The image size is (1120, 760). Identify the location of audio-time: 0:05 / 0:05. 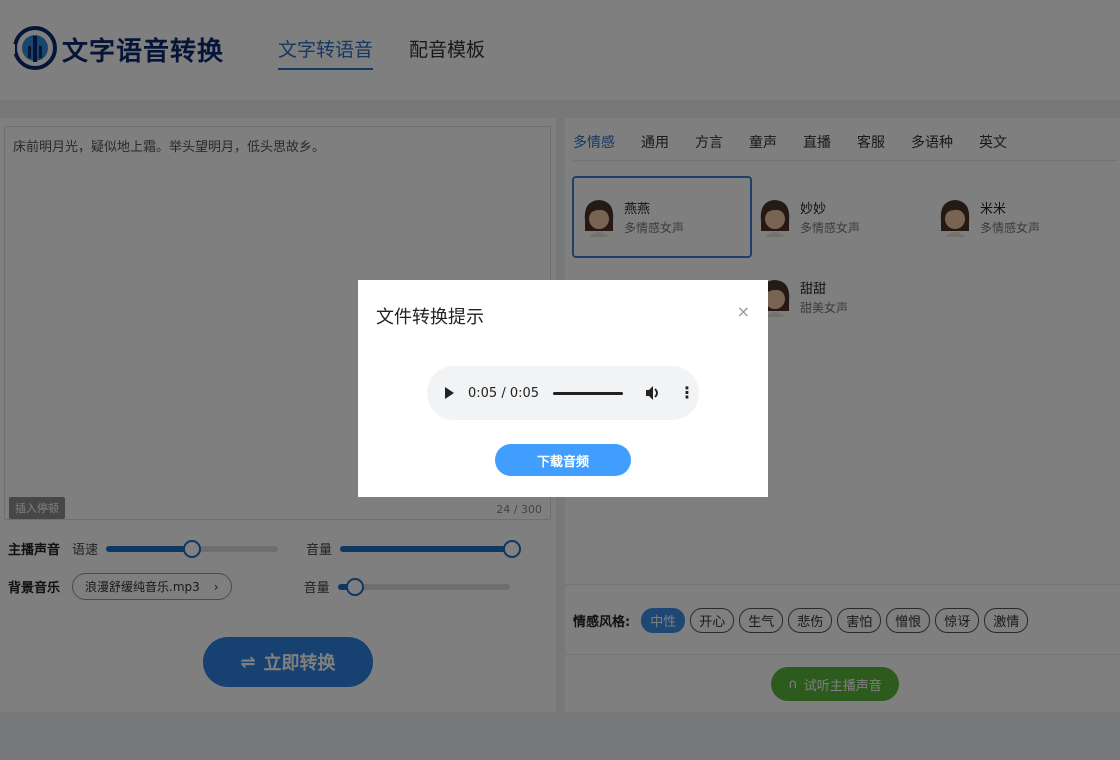
(504, 393).